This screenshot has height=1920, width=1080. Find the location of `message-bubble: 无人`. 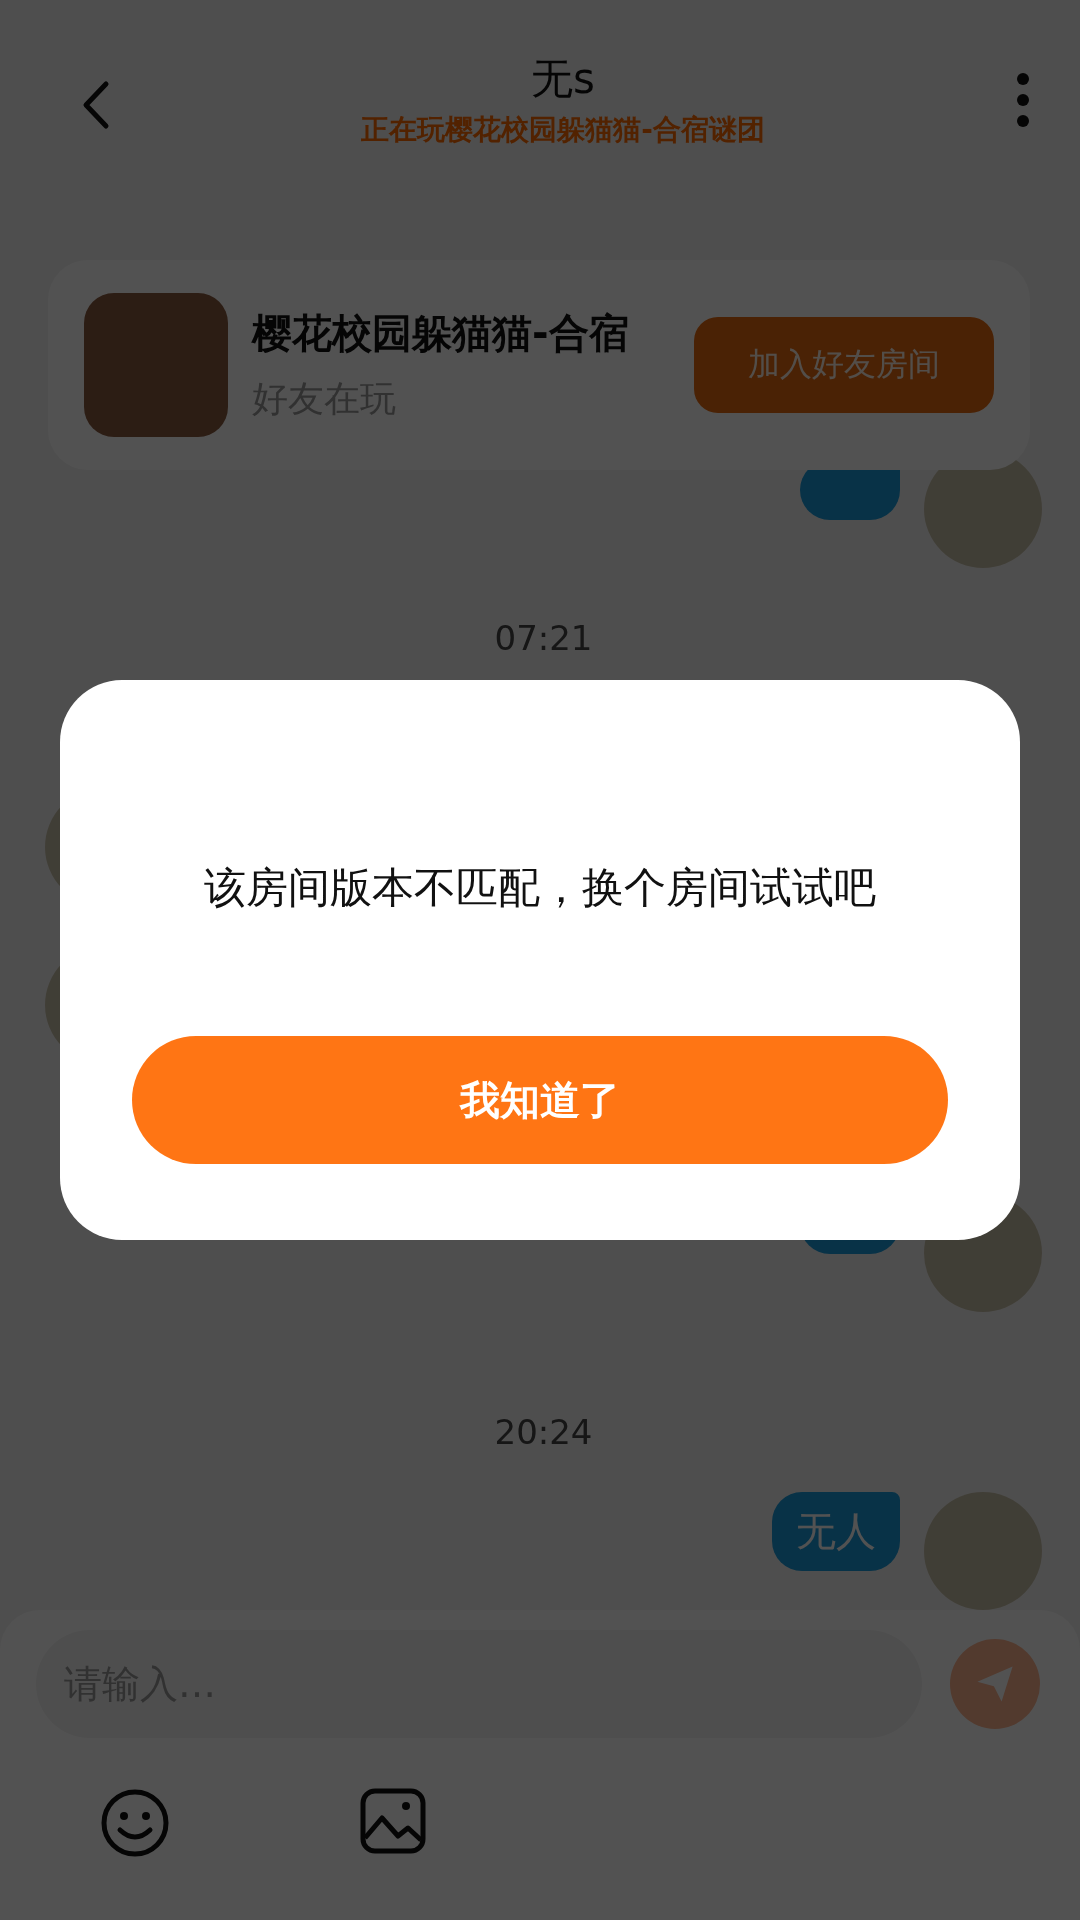

message-bubble: 无人 is located at coordinates (836, 1531).